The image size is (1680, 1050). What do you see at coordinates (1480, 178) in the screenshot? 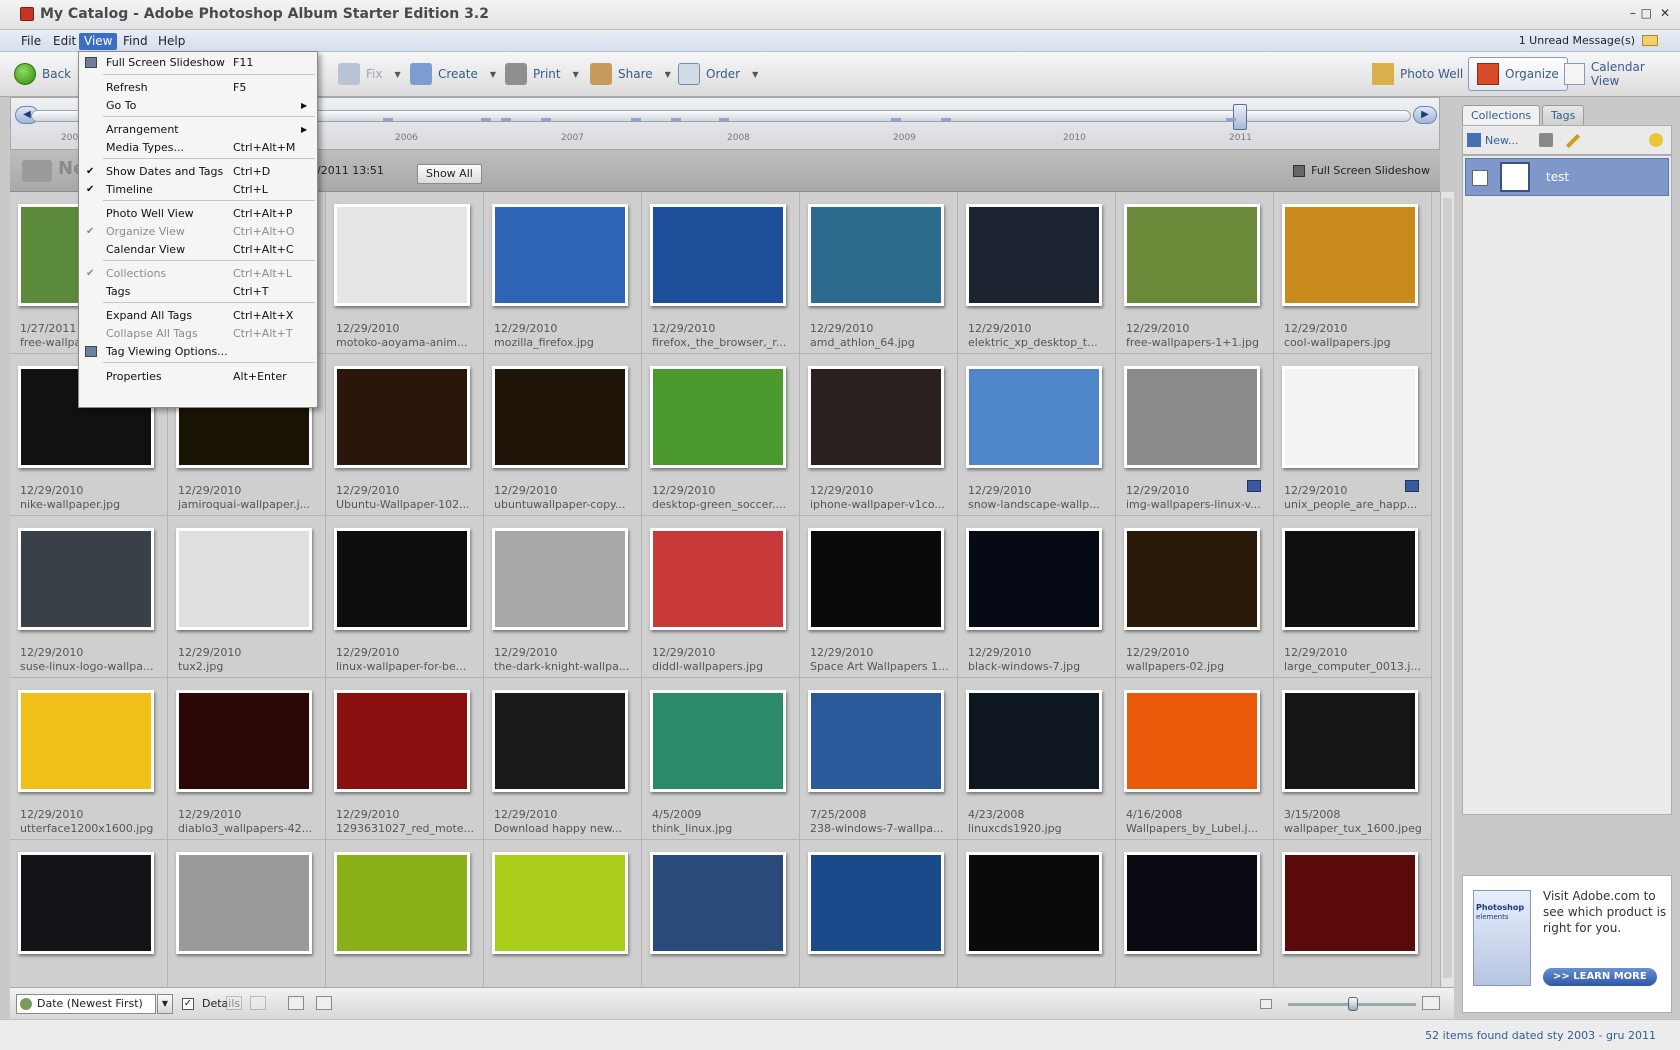
I see `collection-checkbox` at bounding box center [1480, 178].